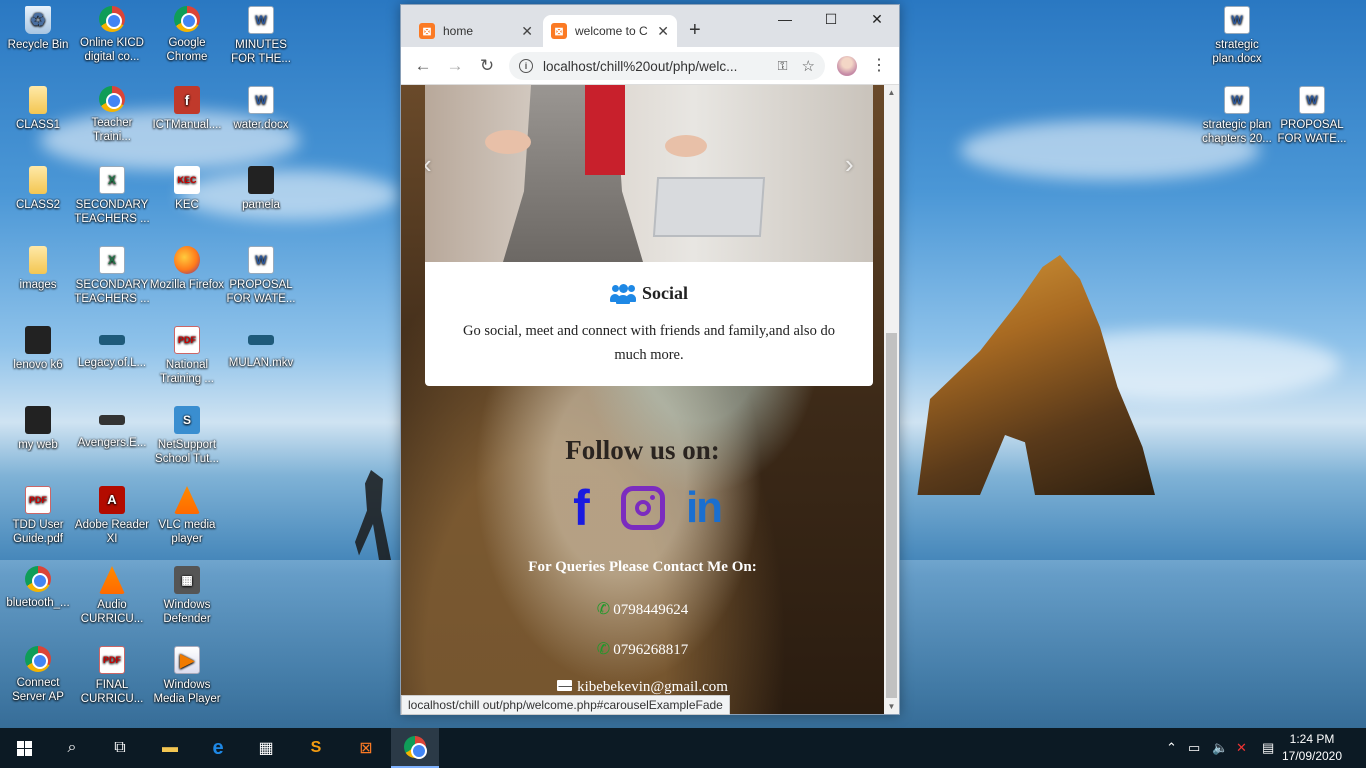  I want to click on phone-number: 0796268817, so click(651, 650).